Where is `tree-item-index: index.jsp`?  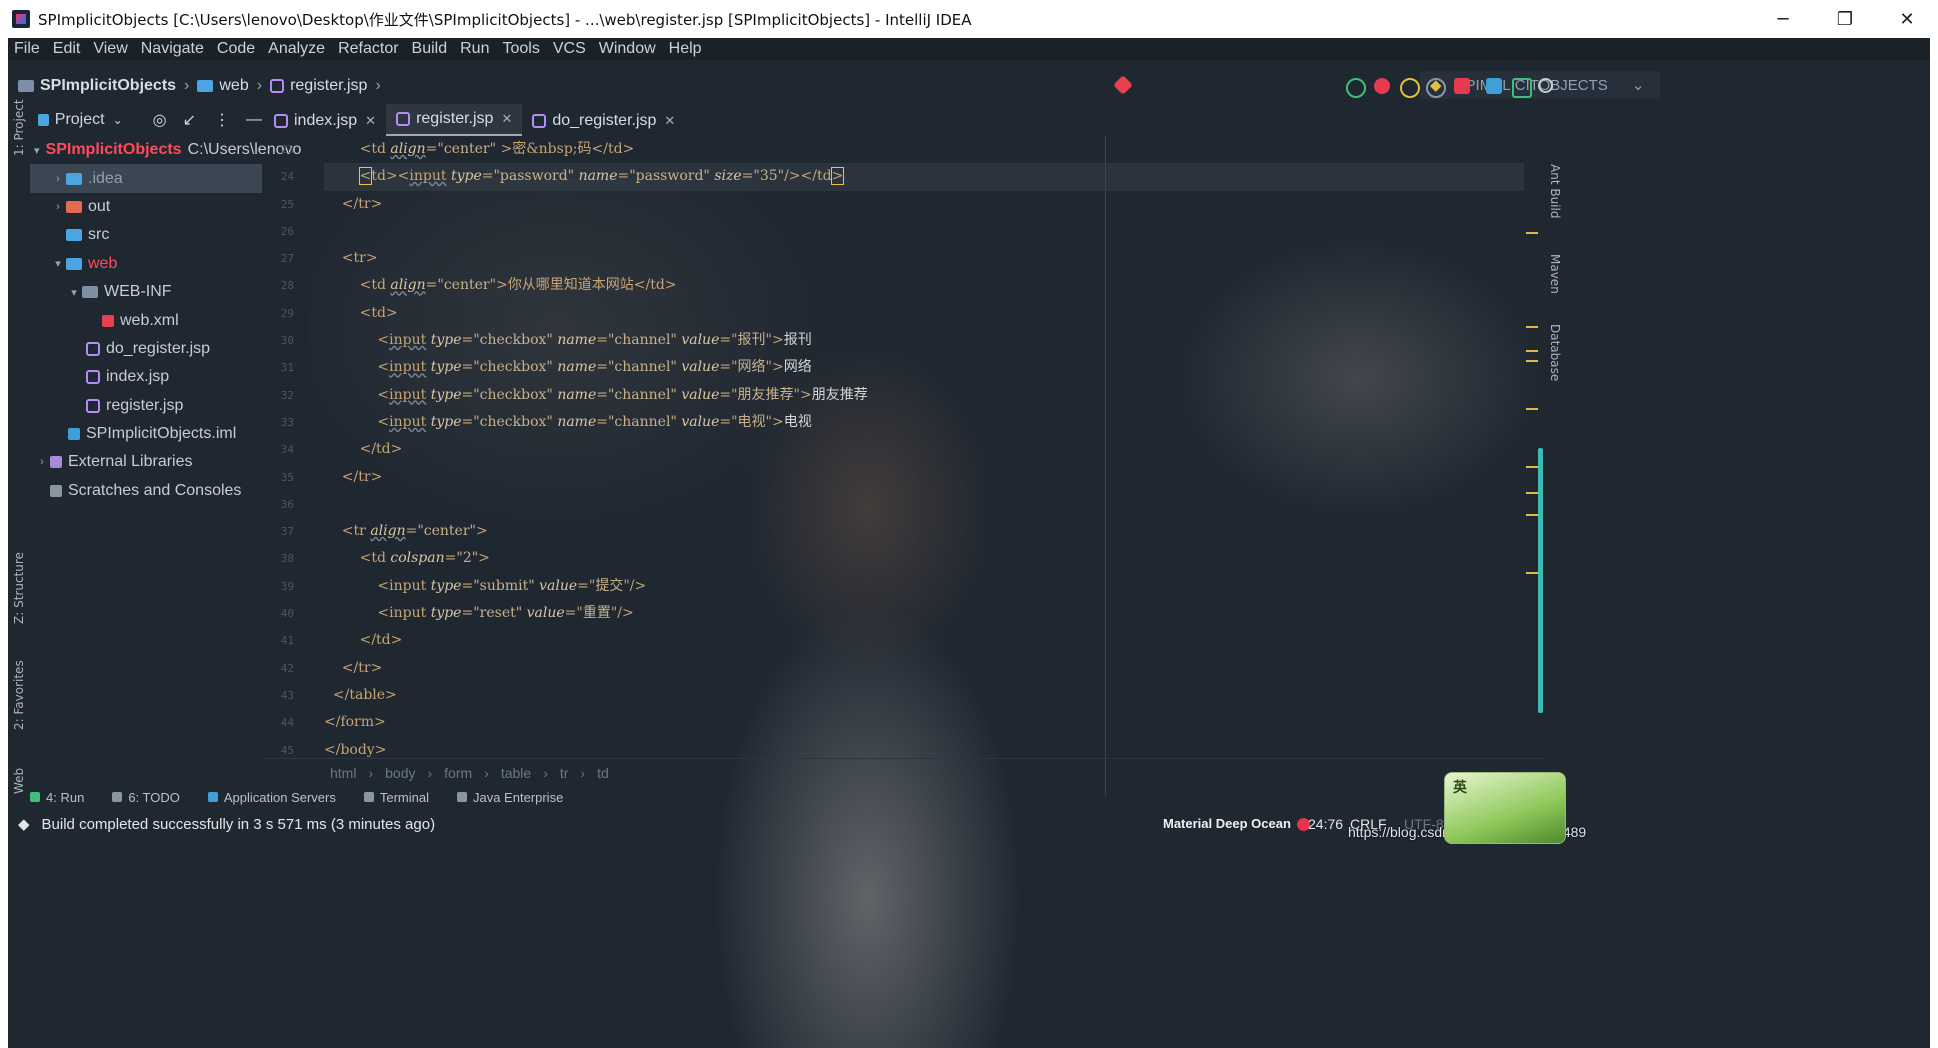
tree-item-index: index.jsp is located at coordinates (146, 377).